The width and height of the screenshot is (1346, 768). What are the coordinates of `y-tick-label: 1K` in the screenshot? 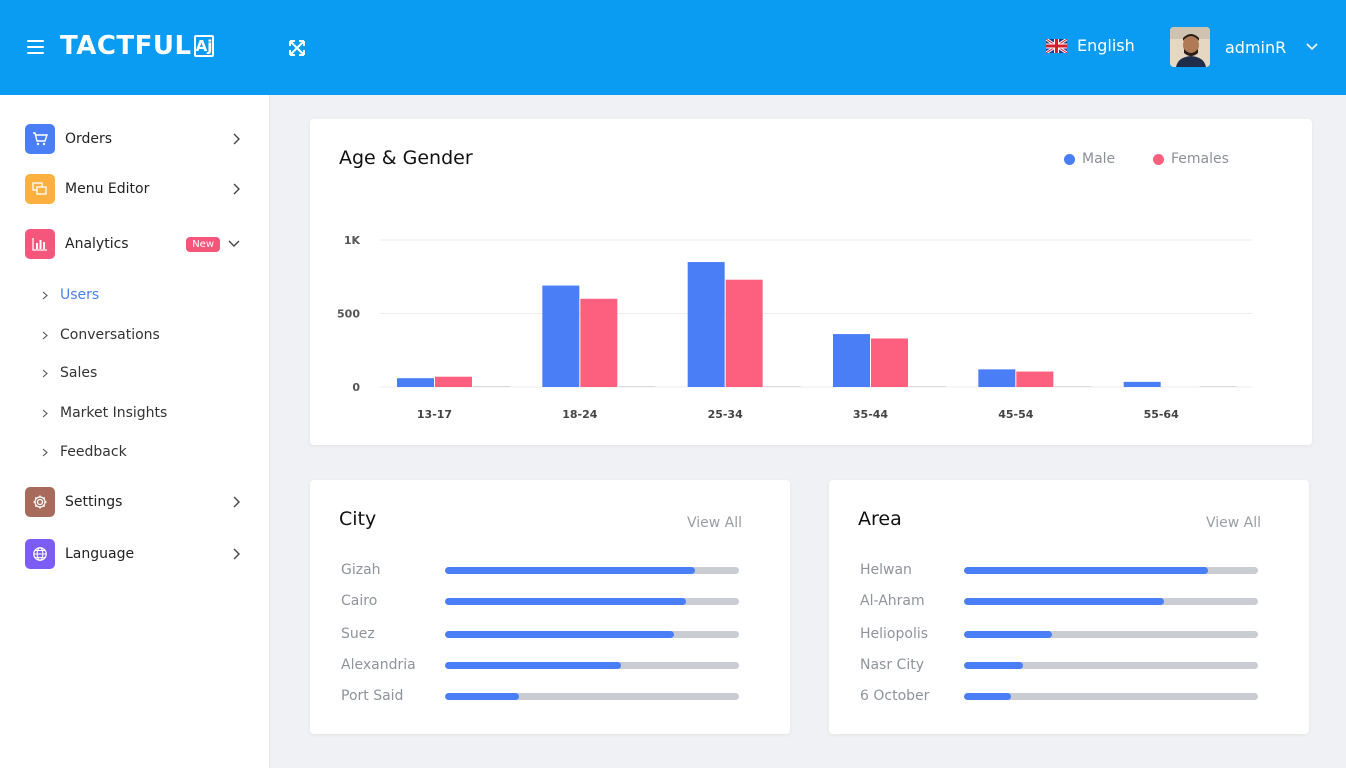 It's located at (352, 240).